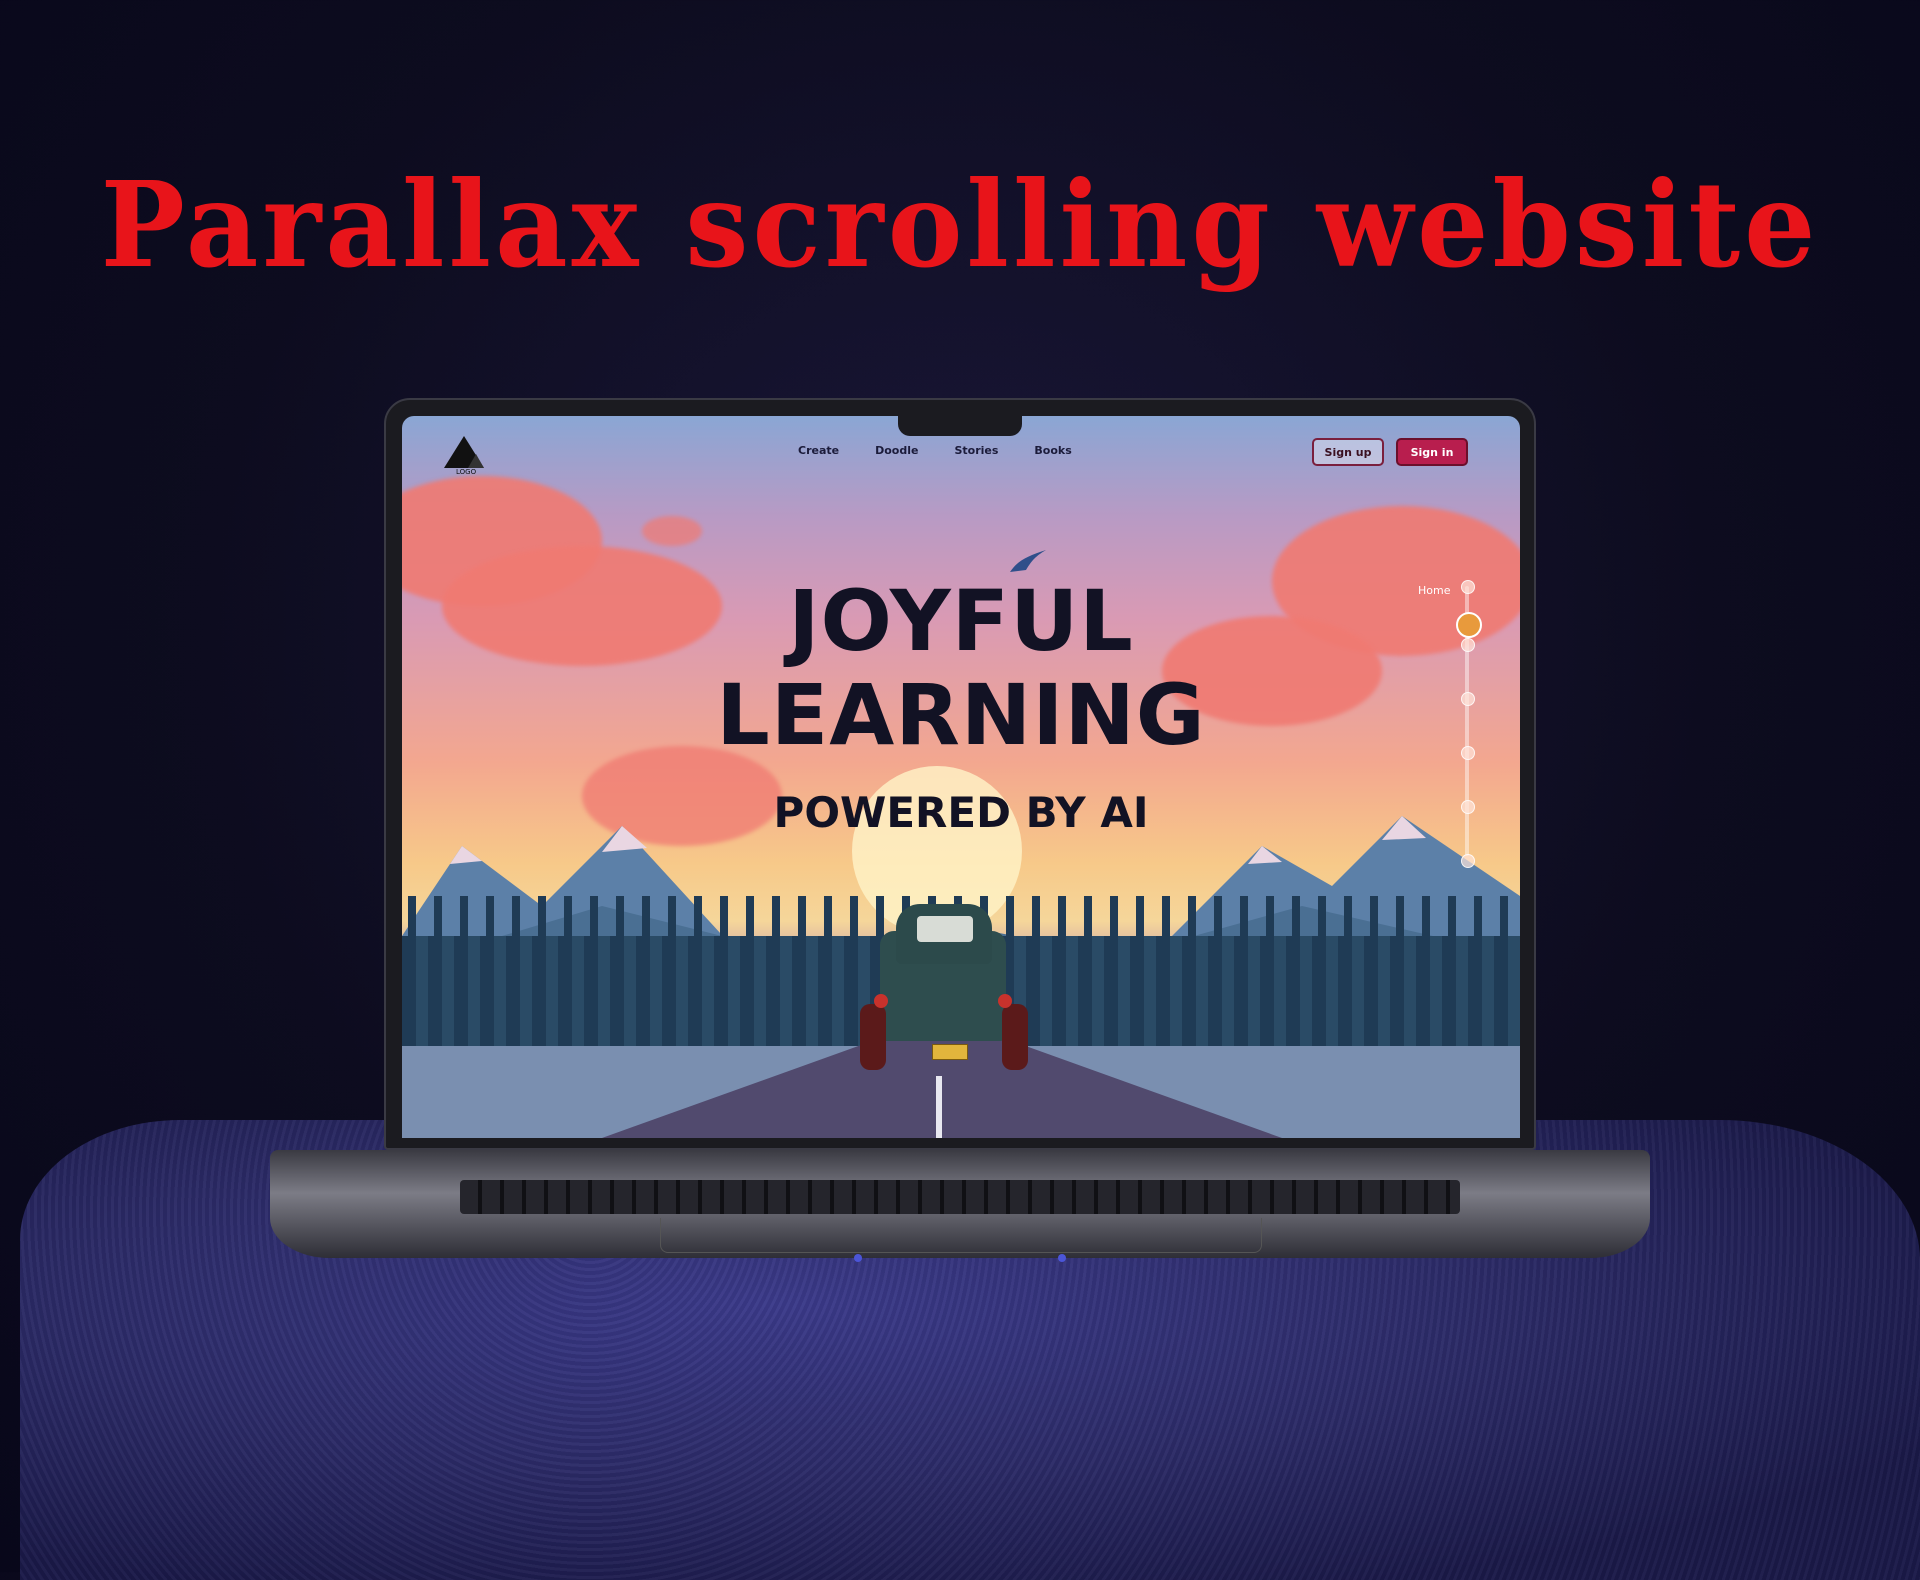 The image size is (1920, 1580). Describe the element at coordinates (939, 1107) in the screenshot. I see `road-line` at that location.